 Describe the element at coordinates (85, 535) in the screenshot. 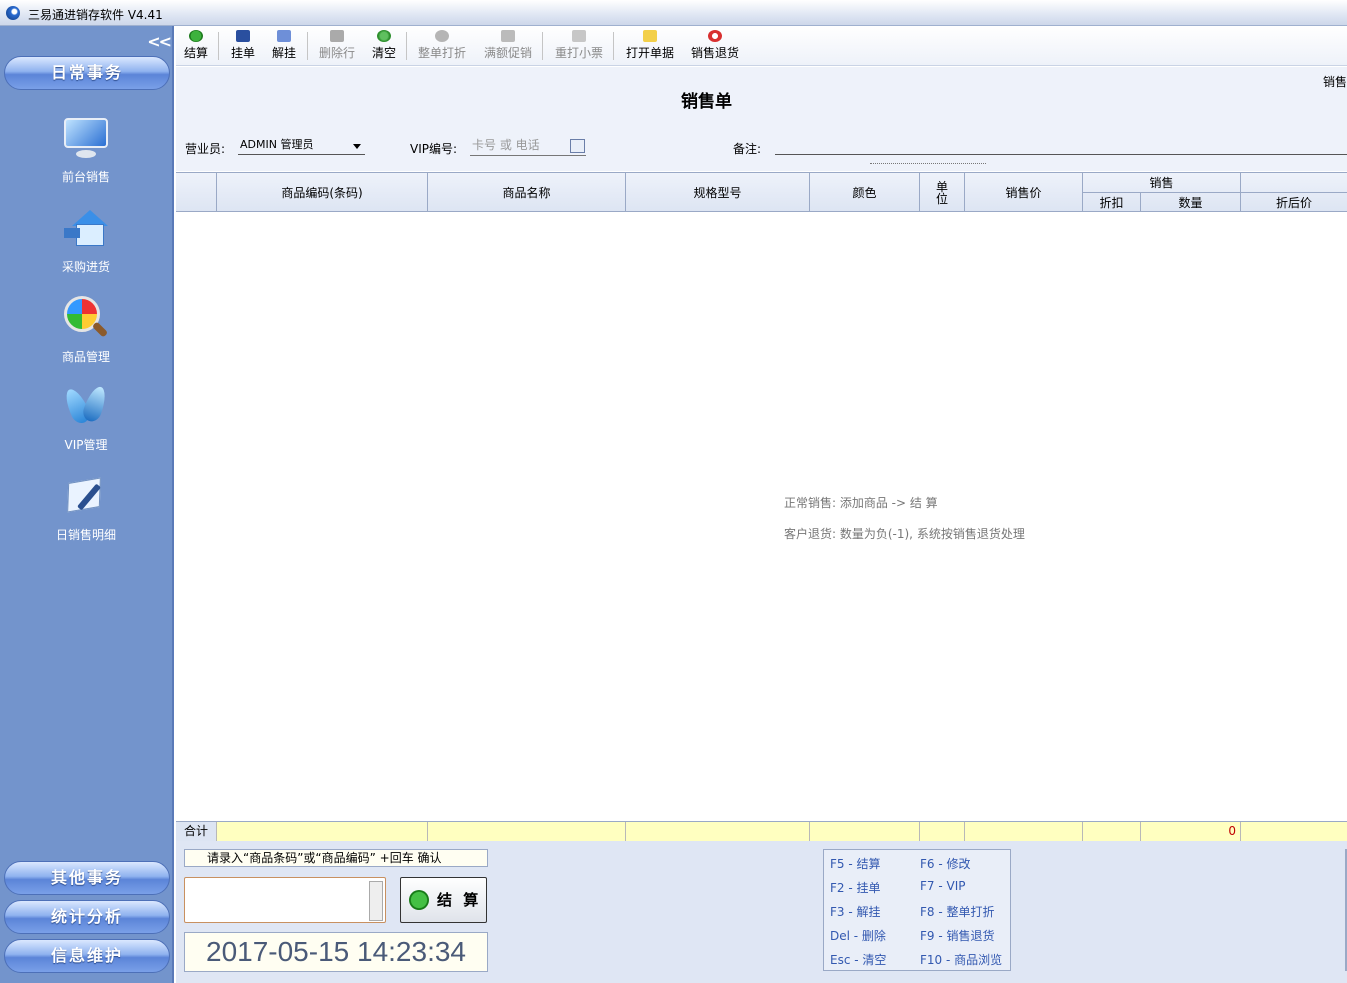

I see `sidebar-item-label: 日销售明细` at that location.